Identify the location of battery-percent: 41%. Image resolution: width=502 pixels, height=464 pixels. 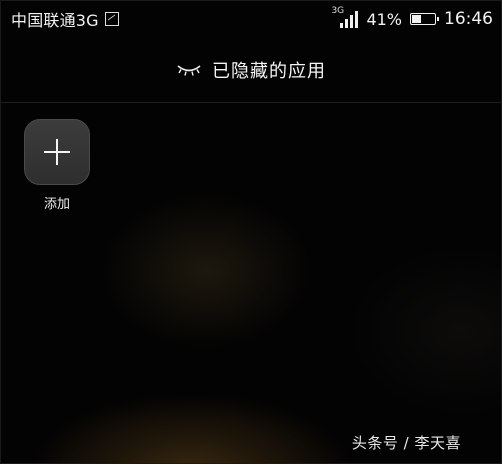
(384, 19).